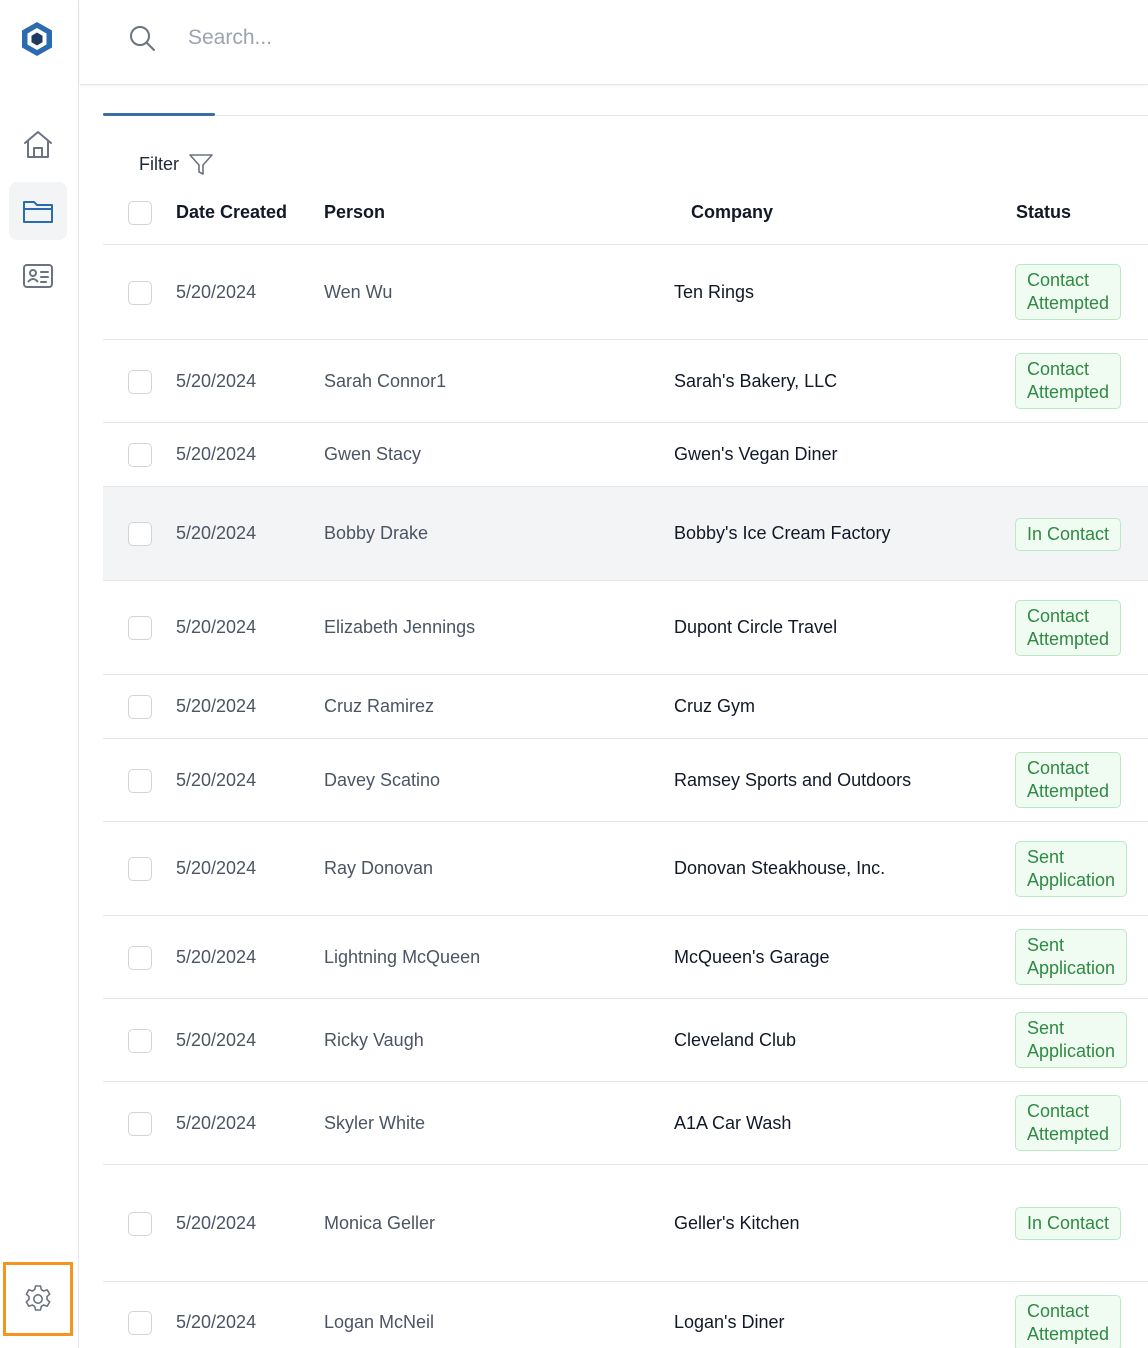 Image resolution: width=1148 pixels, height=1348 pixels. I want to click on person-cell: Ricky Vaugh, so click(374, 1039).